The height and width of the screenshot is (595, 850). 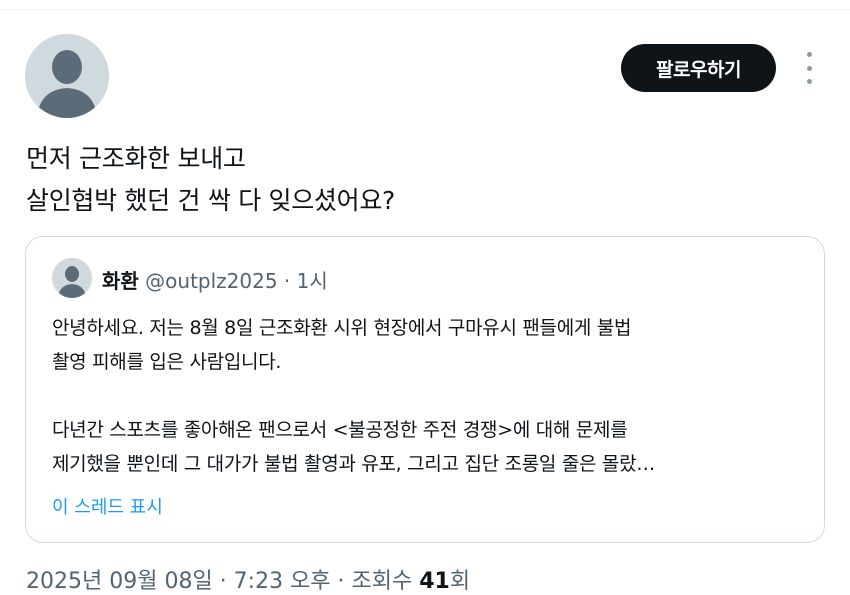 I want to click on follow-button: 팔로우하기, so click(x=698, y=68).